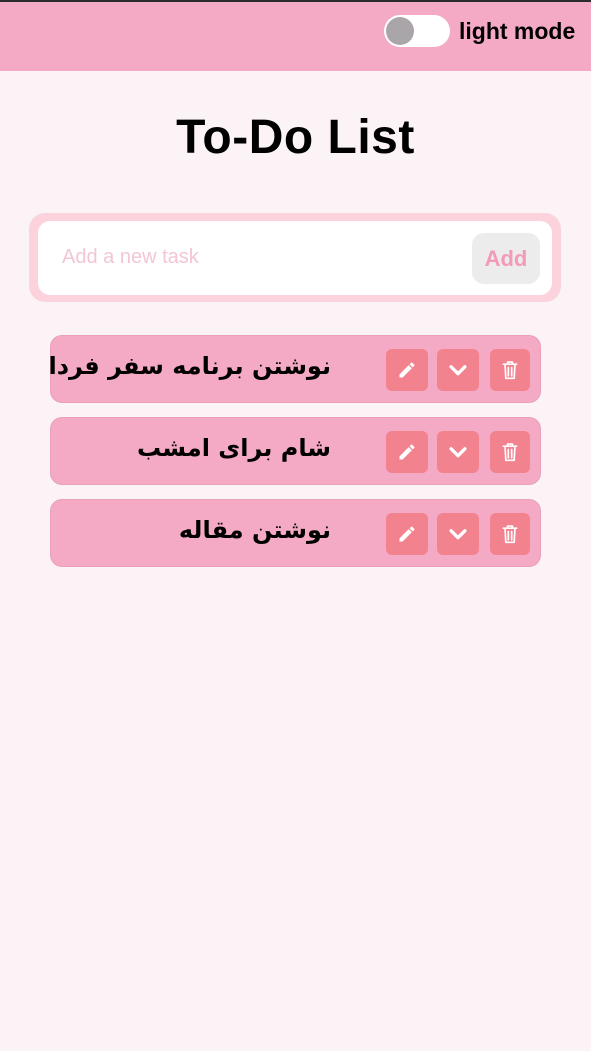 Image resolution: width=591 pixels, height=1051 pixels. I want to click on add-task-button: Add, so click(506, 258).